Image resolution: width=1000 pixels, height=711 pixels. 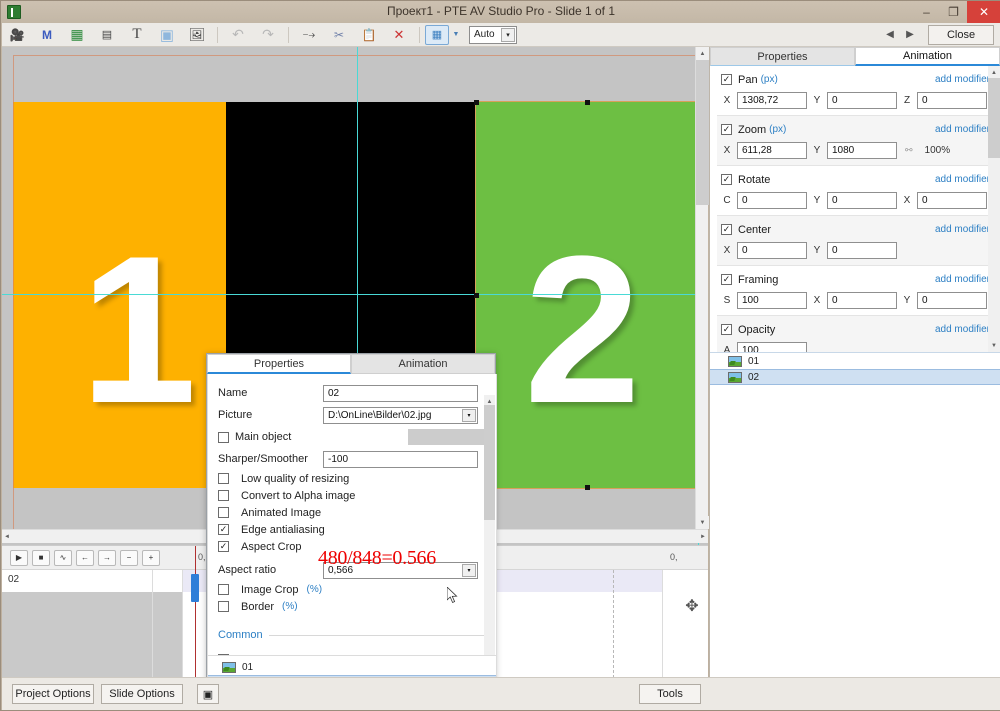 I want to click on checkbox-convert-alpha: Convert to Alpha image, so click(x=352, y=495).